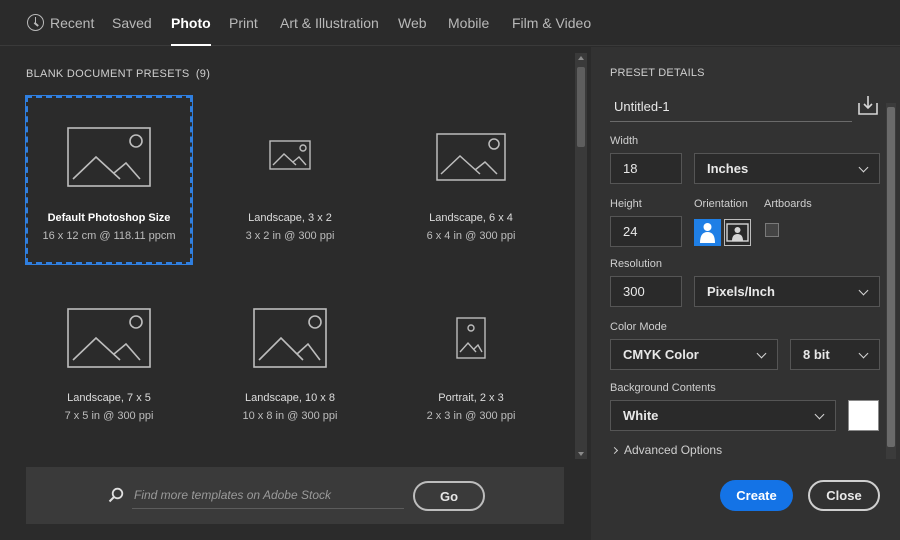 This screenshot has width=900, height=540. What do you see at coordinates (581, 256) in the screenshot?
I see `presets-scrollbar` at bounding box center [581, 256].